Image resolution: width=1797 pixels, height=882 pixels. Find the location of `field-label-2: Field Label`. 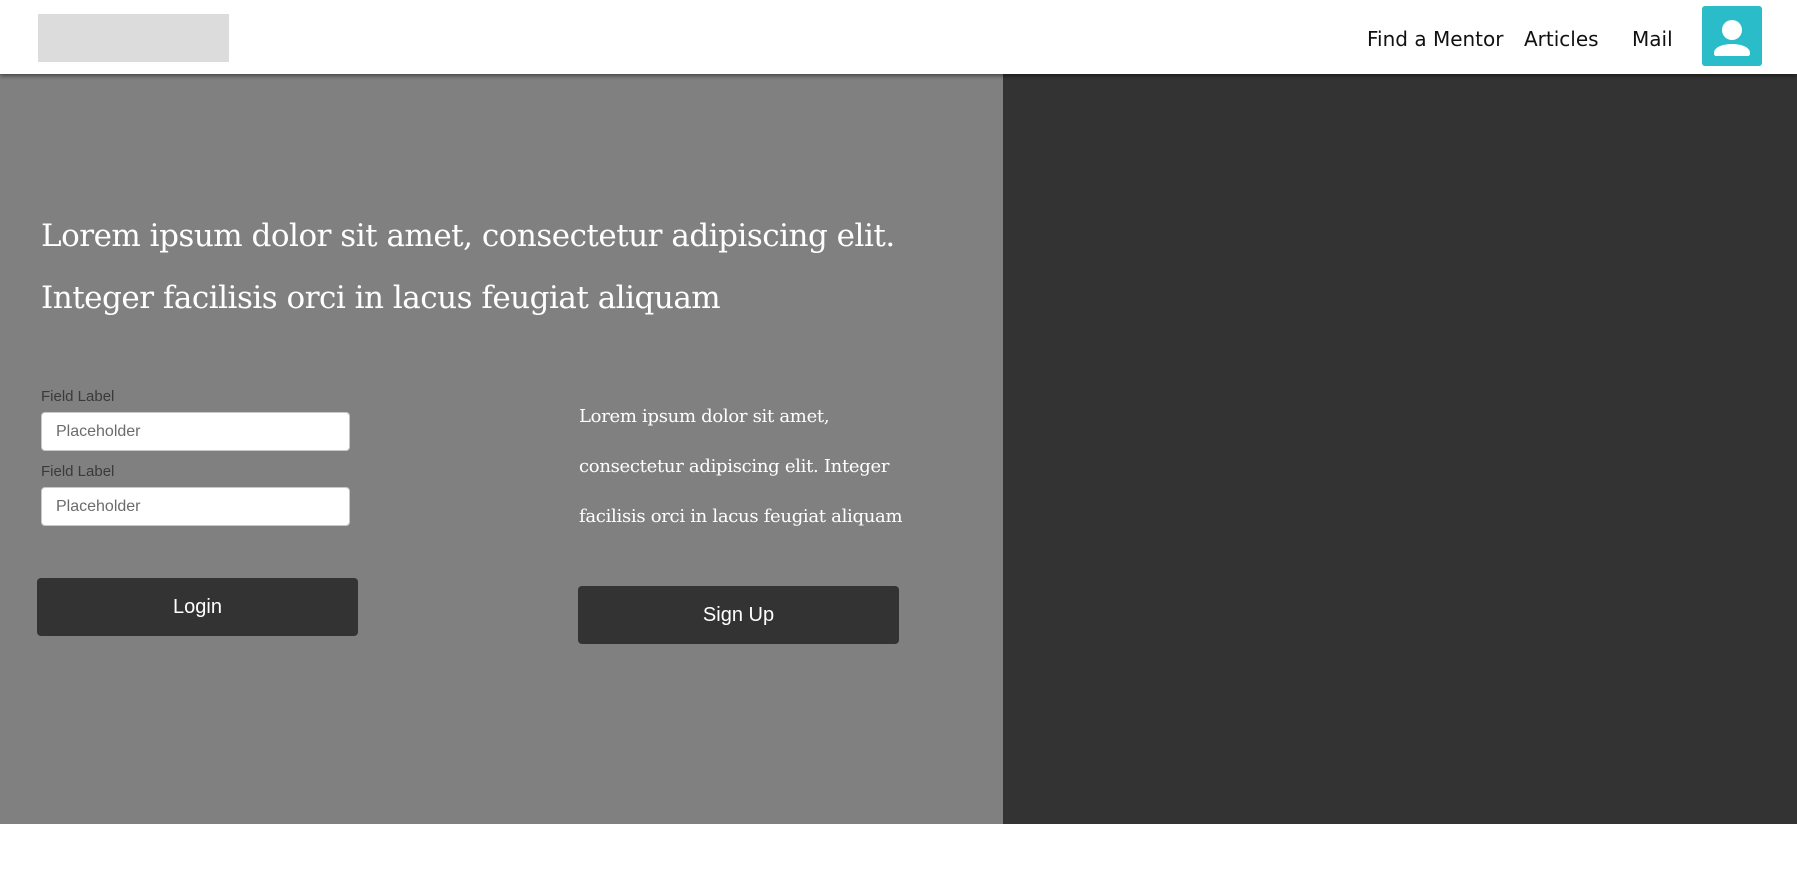

field-label-2: Field Label is located at coordinates (78, 471).